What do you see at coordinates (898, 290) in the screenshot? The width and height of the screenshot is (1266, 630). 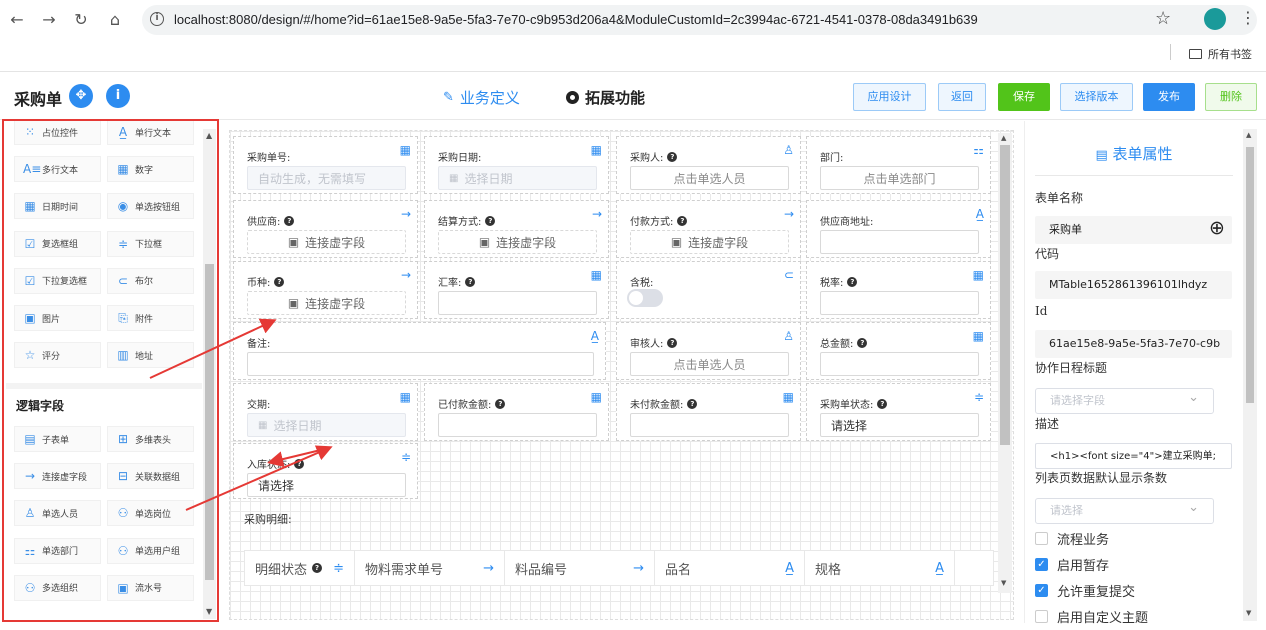 I see `form-field-cell: 税率:? ▦` at bounding box center [898, 290].